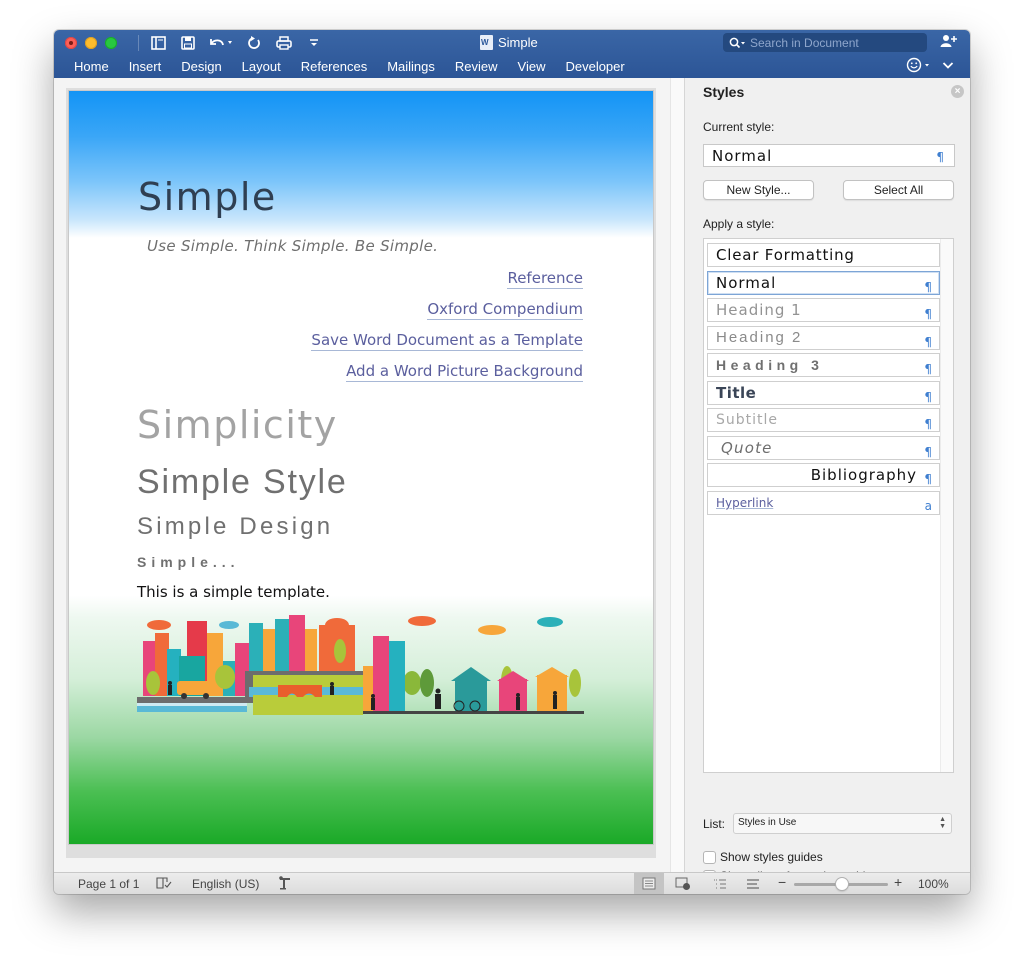 The height and width of the screenshot is (970, 1024). What do you see at coordinates (237, 425) in the screenshot?
I see `doc-heading-1: Simplicity` at bounding box center [237, 425].